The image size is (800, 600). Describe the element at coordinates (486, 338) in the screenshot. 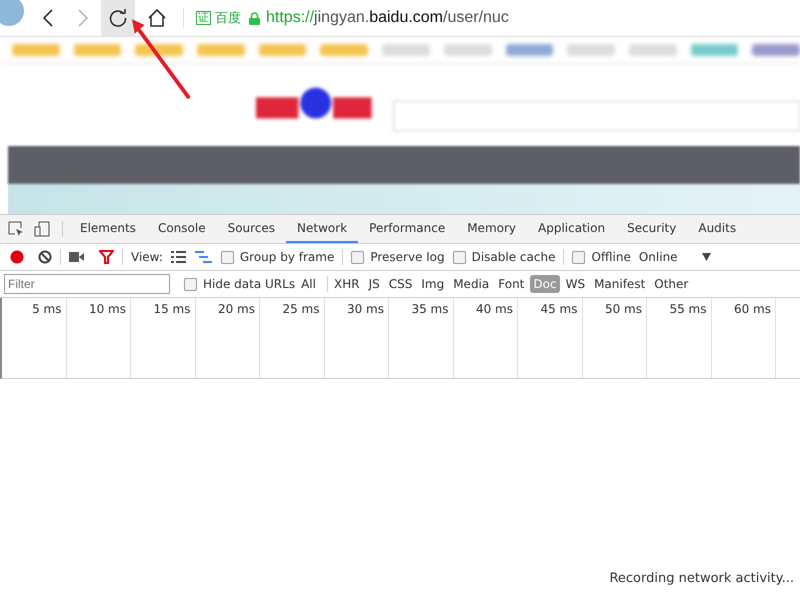

I see `timeline-tick: 40 ms` at that location.